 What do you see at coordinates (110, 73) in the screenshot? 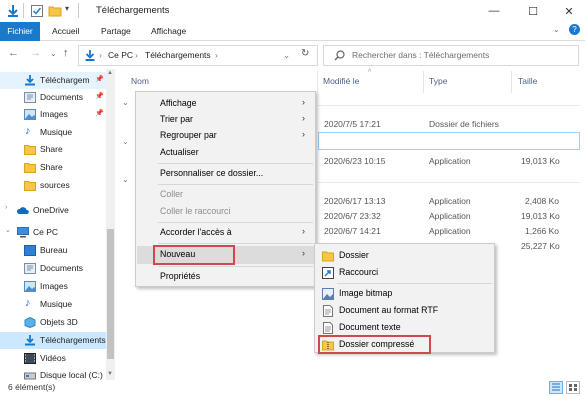
I see `scroll-up-icon: ▲` at bounding box center [110, 73].